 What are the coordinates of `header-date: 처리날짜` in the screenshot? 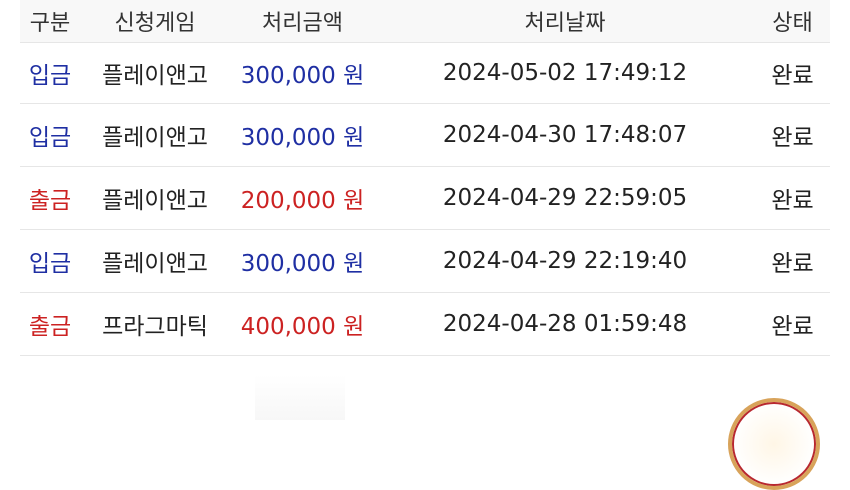 It's located at (565, 21).